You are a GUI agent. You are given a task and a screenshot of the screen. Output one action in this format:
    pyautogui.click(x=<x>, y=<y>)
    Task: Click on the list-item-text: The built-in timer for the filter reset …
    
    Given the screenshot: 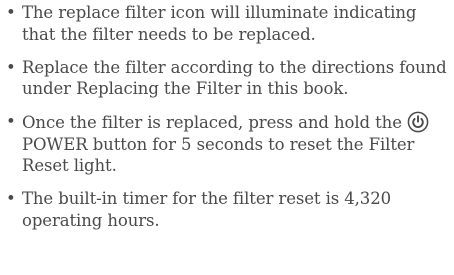 What is the action you would take?
    pyautogui.click(x=207, y=209)
    